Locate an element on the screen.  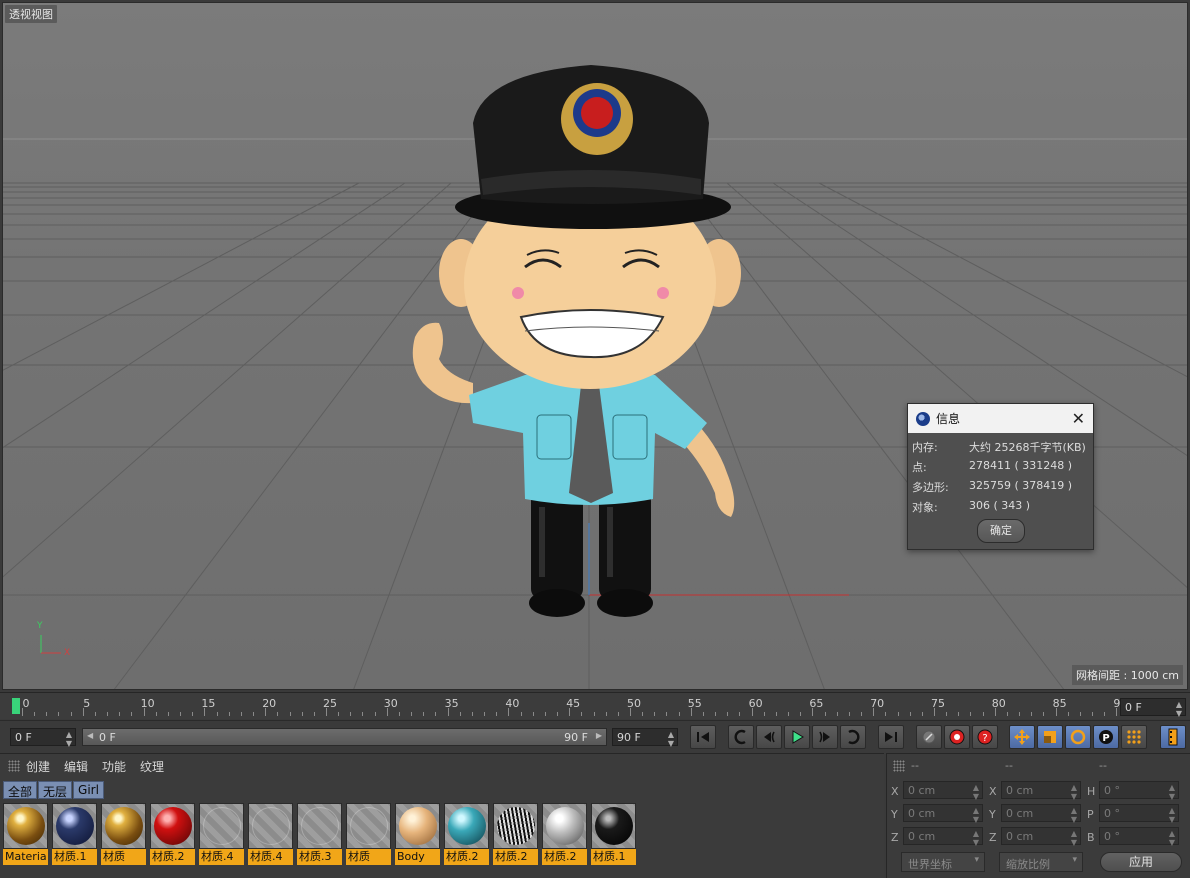
apply-button: 应用 is located at coordinates (1141, 862).